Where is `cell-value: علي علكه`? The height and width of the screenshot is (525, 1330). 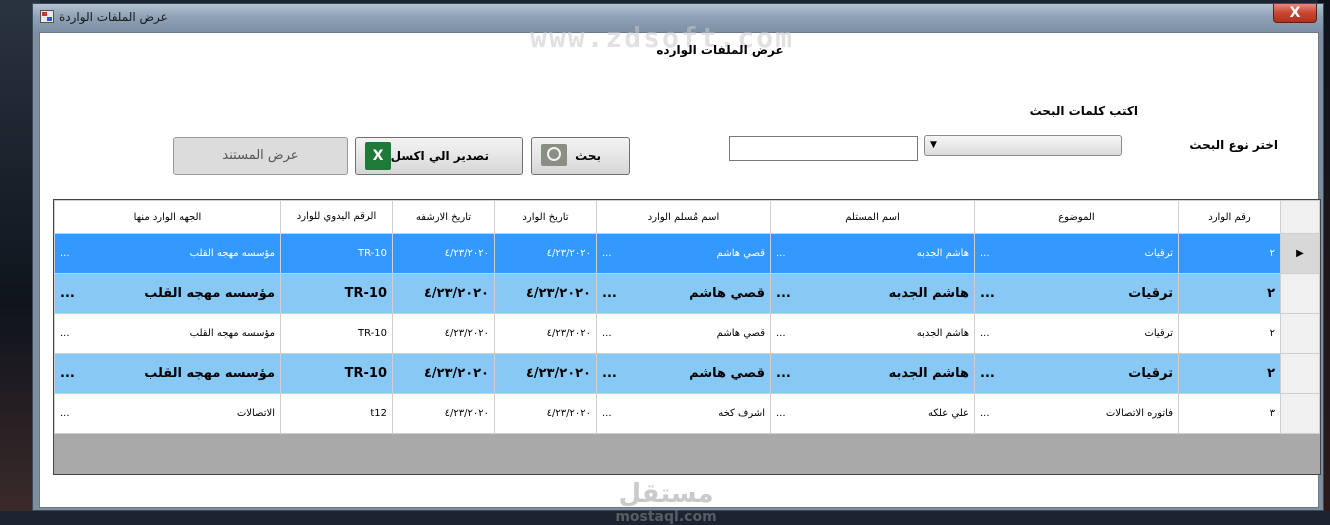
cell-value: علي علكه is located at coordinates (948, 413).